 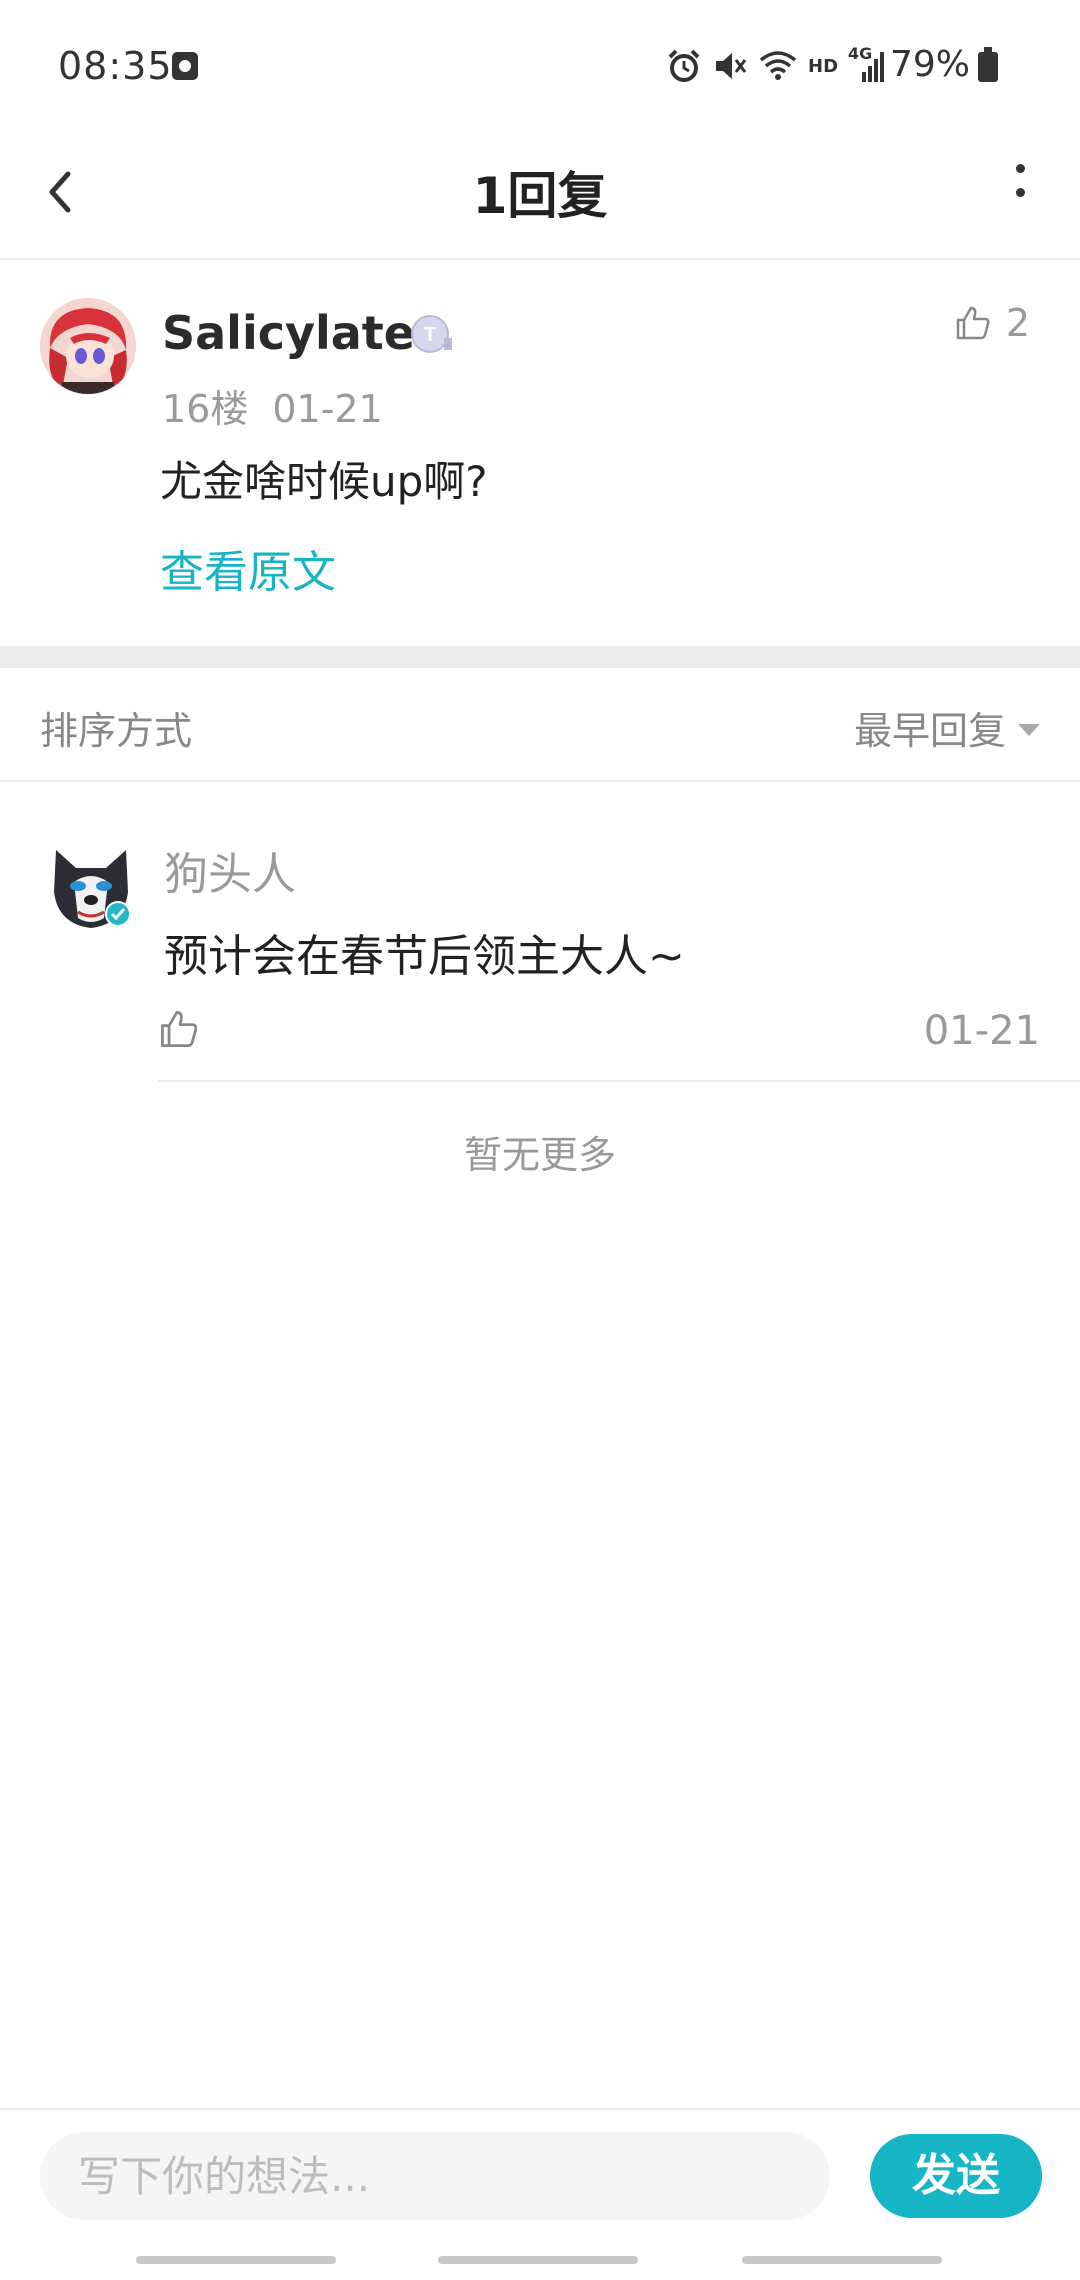 I want to click on battery-icon, so click(x=988, y=64).